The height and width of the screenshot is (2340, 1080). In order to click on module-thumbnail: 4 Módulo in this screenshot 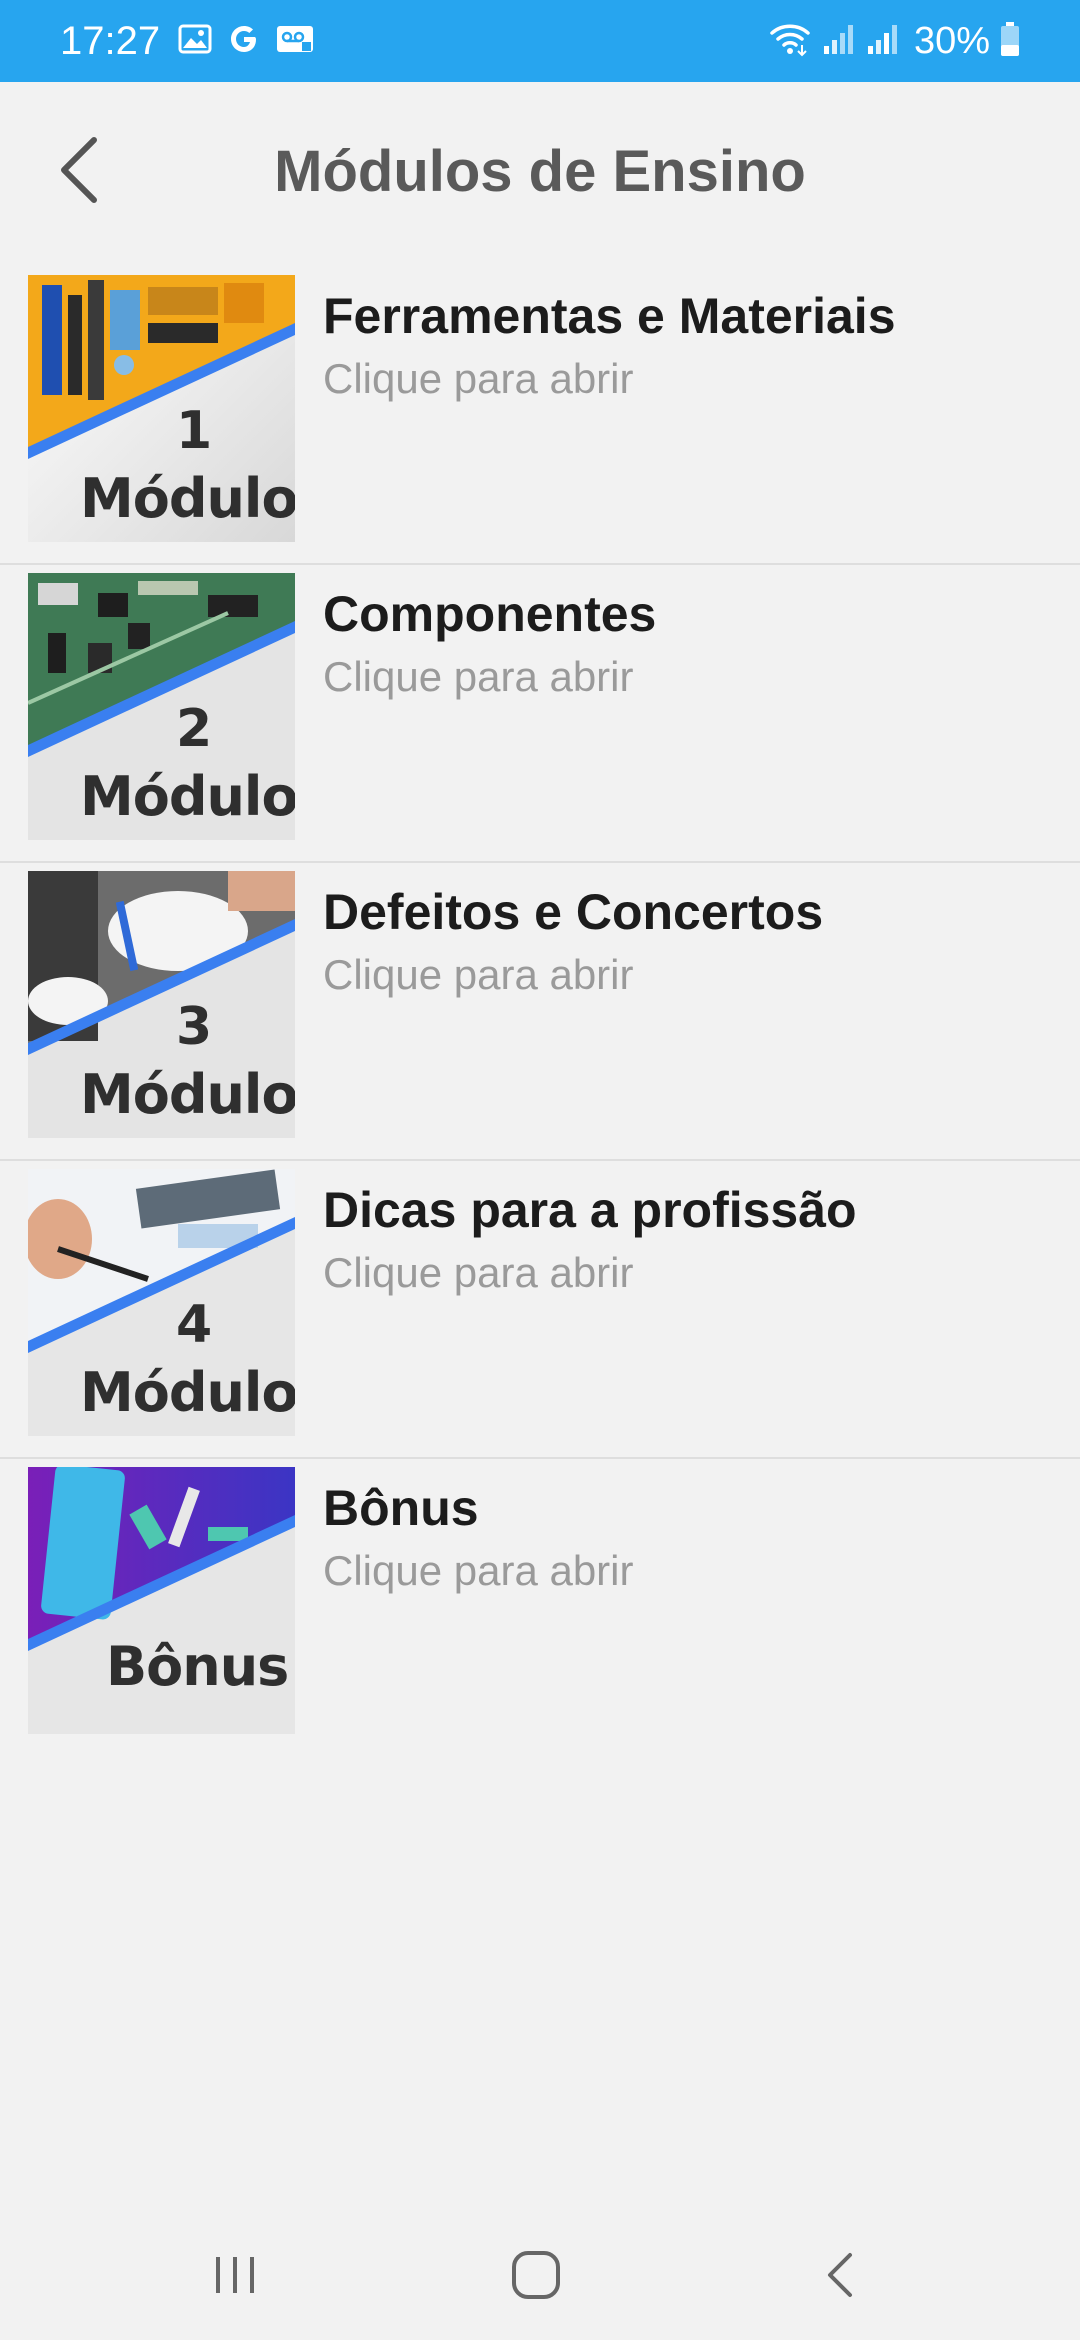, I will do `click(161, 1302)`.